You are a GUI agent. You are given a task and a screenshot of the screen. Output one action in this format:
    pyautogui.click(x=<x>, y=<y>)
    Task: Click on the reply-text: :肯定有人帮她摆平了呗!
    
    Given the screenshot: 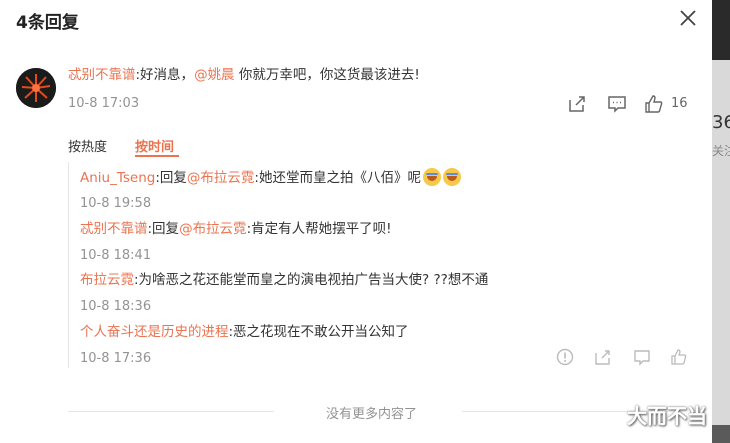 What is the action you would take?
    pyautogui.click(x=319, y=229)
    